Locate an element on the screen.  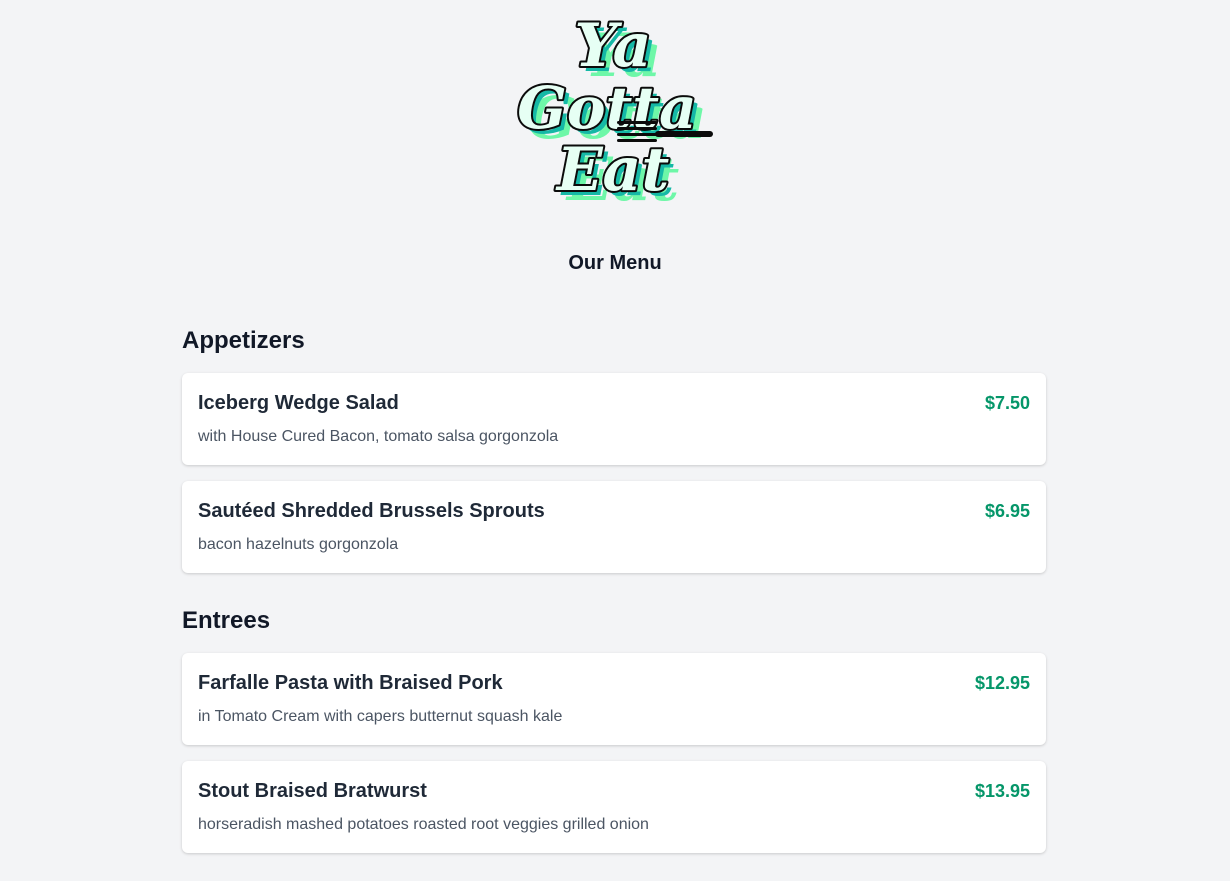
menu-item-name: Sautéed Shredded Brussels Sprouts is located at coordinates (371, 511).